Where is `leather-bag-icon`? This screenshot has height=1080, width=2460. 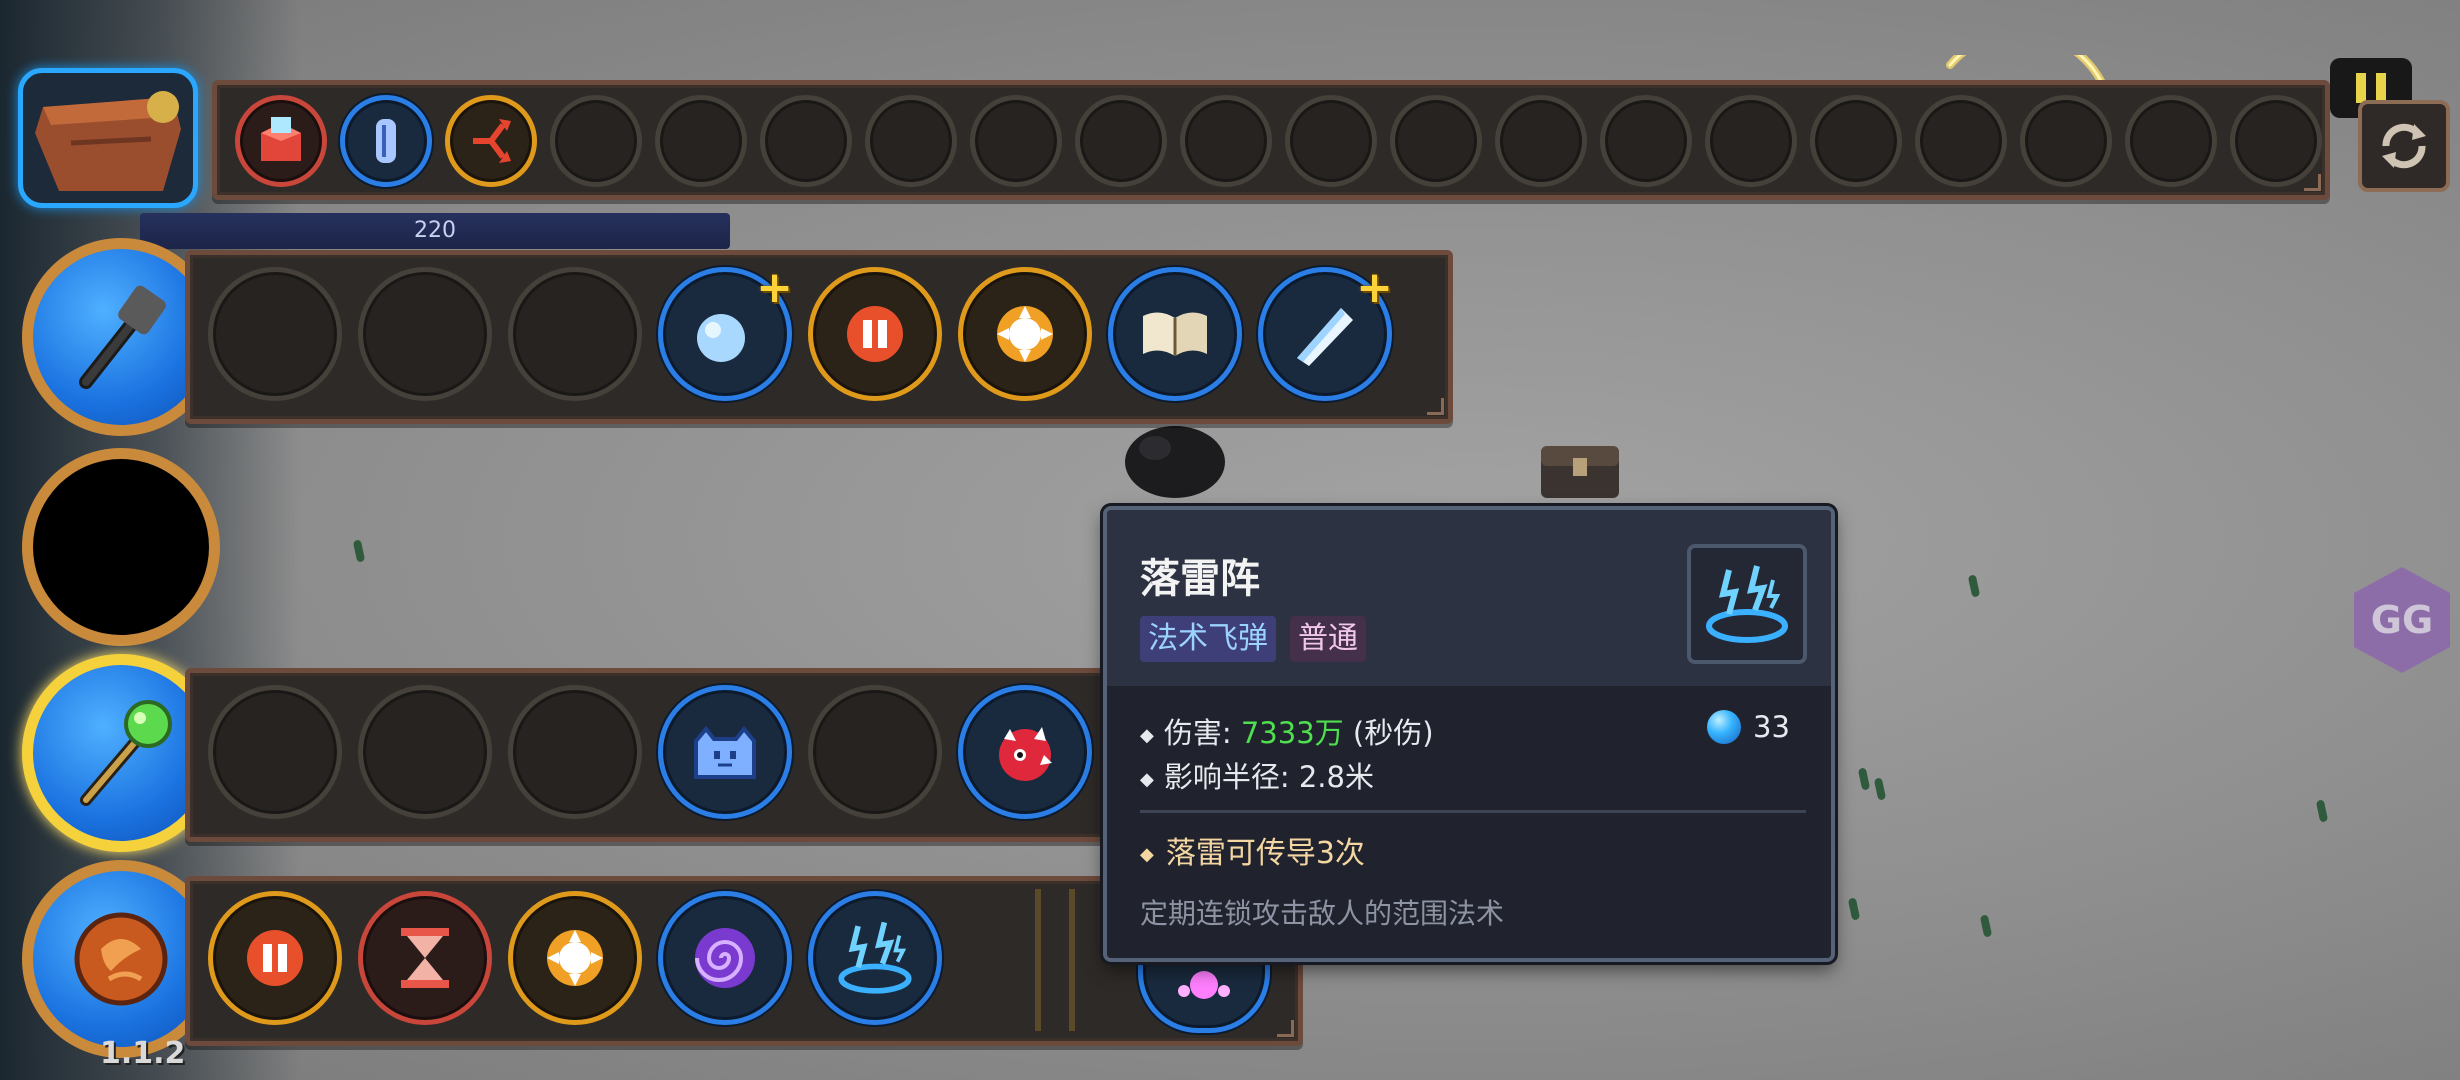
leather-bag-icon is located at coordinates (108, 141).